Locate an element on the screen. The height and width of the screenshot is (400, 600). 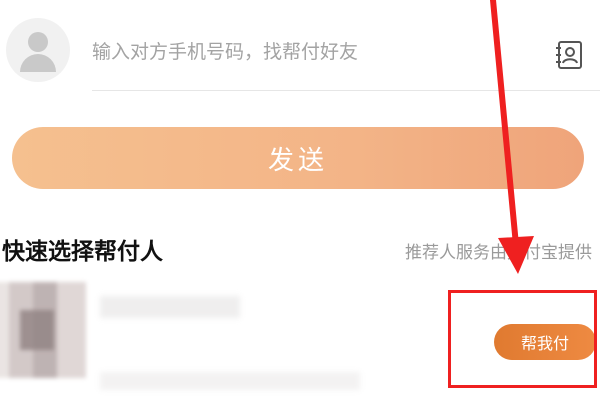
recommend-provider-note: 推荐人服务由支付宝提供 is located at coordinates (498, 253).